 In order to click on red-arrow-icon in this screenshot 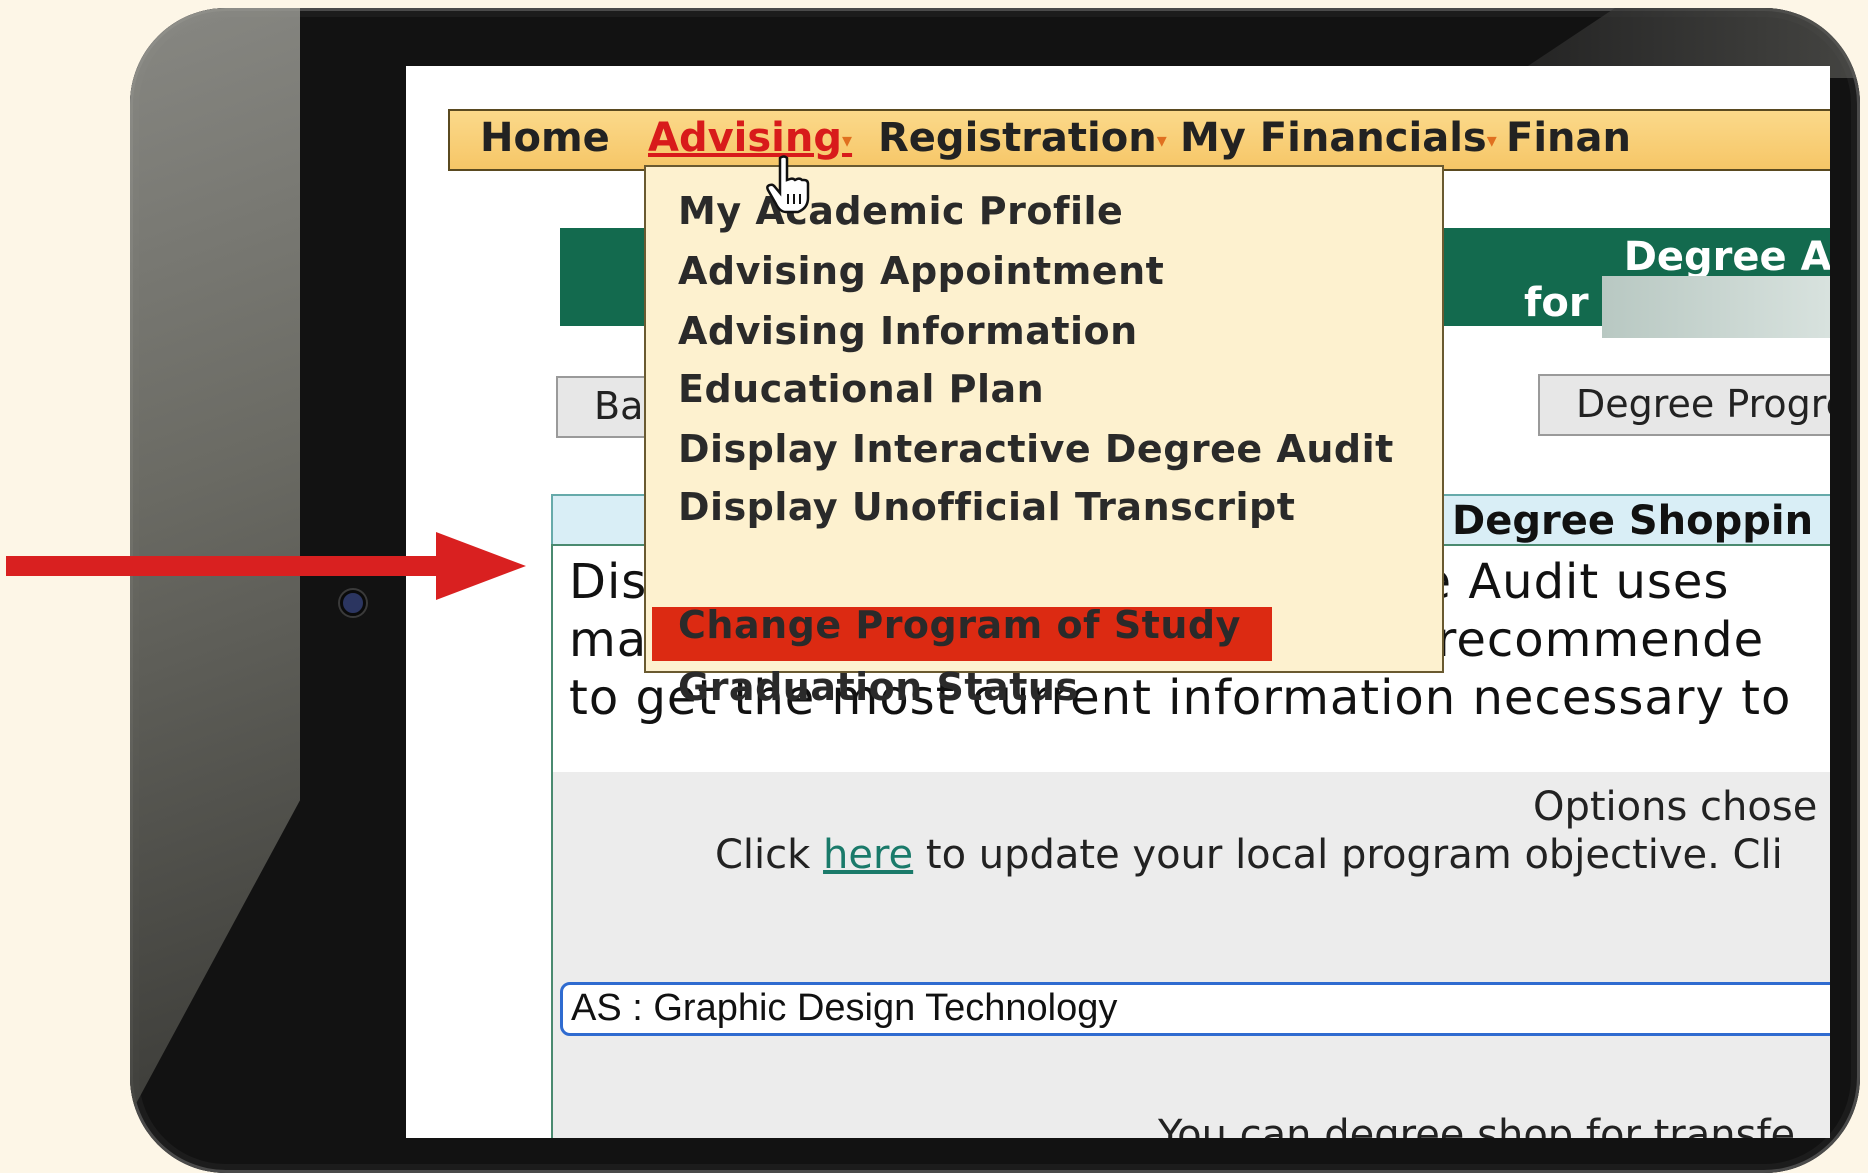, I will do `click(266, 566)`.